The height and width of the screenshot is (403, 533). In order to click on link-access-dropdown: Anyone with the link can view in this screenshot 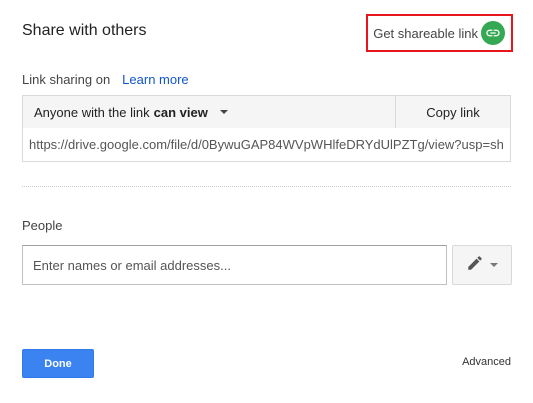, I will do `click(209, 112)`.